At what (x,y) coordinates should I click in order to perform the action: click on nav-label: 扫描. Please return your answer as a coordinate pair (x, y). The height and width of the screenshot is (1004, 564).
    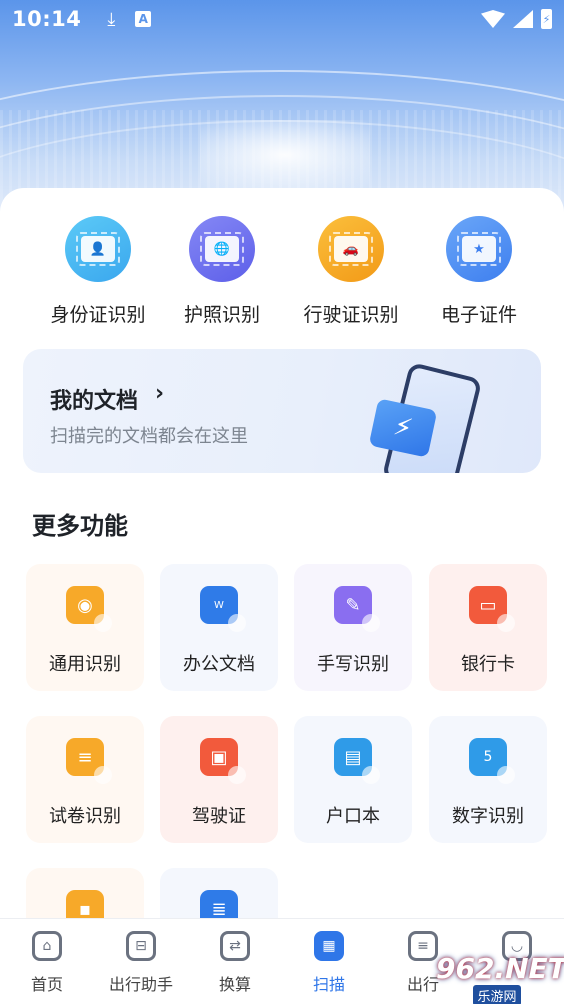
    Looking at the image, I should click on (328, 984).